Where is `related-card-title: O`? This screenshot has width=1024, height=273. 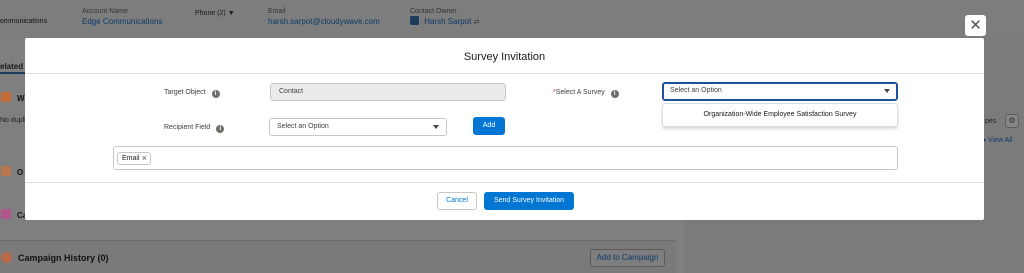 related-card-title: O is located at coordinates (20, 172).